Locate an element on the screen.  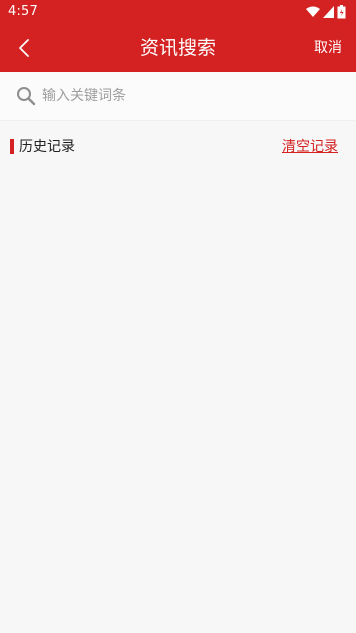
search-bar is located at coordinates (178, 96).